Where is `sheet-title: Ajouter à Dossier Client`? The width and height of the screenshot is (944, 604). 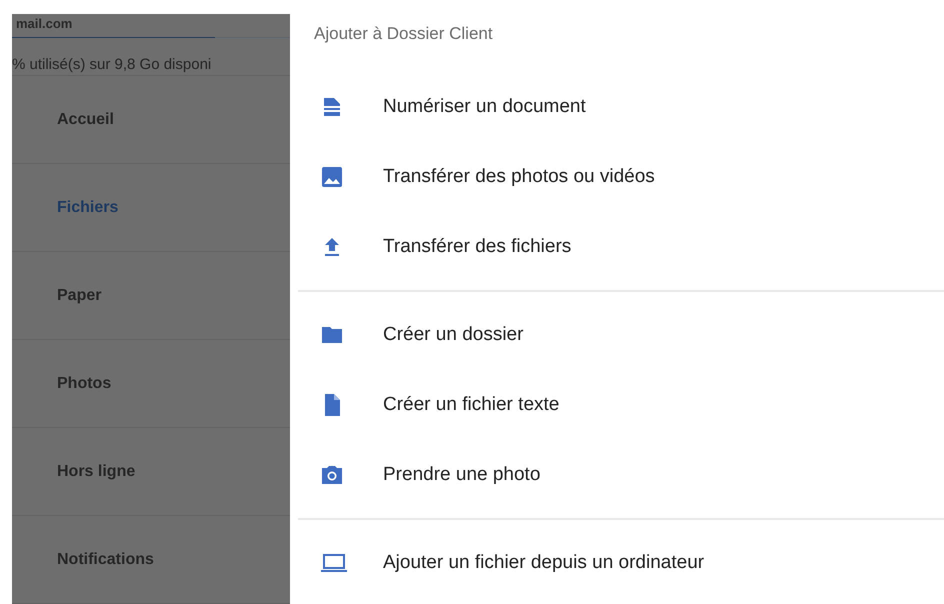
sheet-title: Ajouter à Dossier Client is located at coordinates (403, 34).